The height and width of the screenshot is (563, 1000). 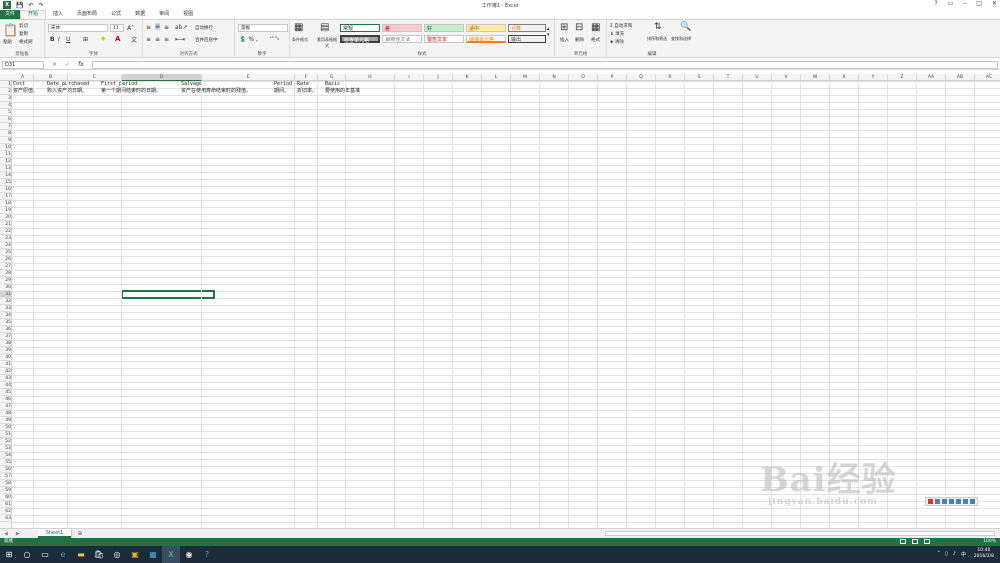 What do you see at coordinates (6, 511) in the screenshot?
I see `row-header-62: 62` at bounding box center [6, 511].